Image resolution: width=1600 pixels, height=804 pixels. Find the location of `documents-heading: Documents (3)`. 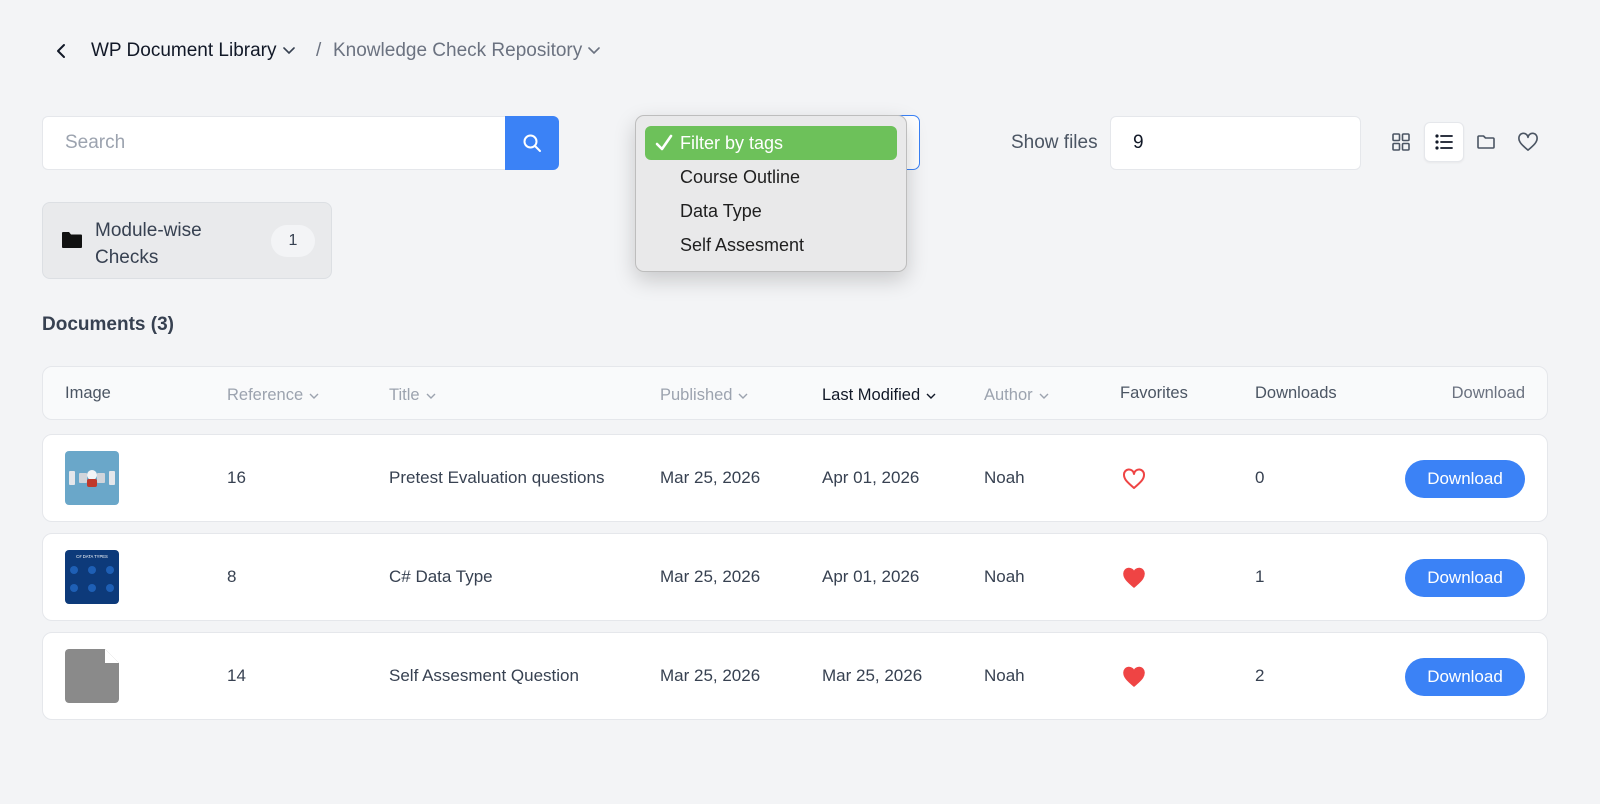

documents-heading: Documents (3) is located at coordinates (108, 324).